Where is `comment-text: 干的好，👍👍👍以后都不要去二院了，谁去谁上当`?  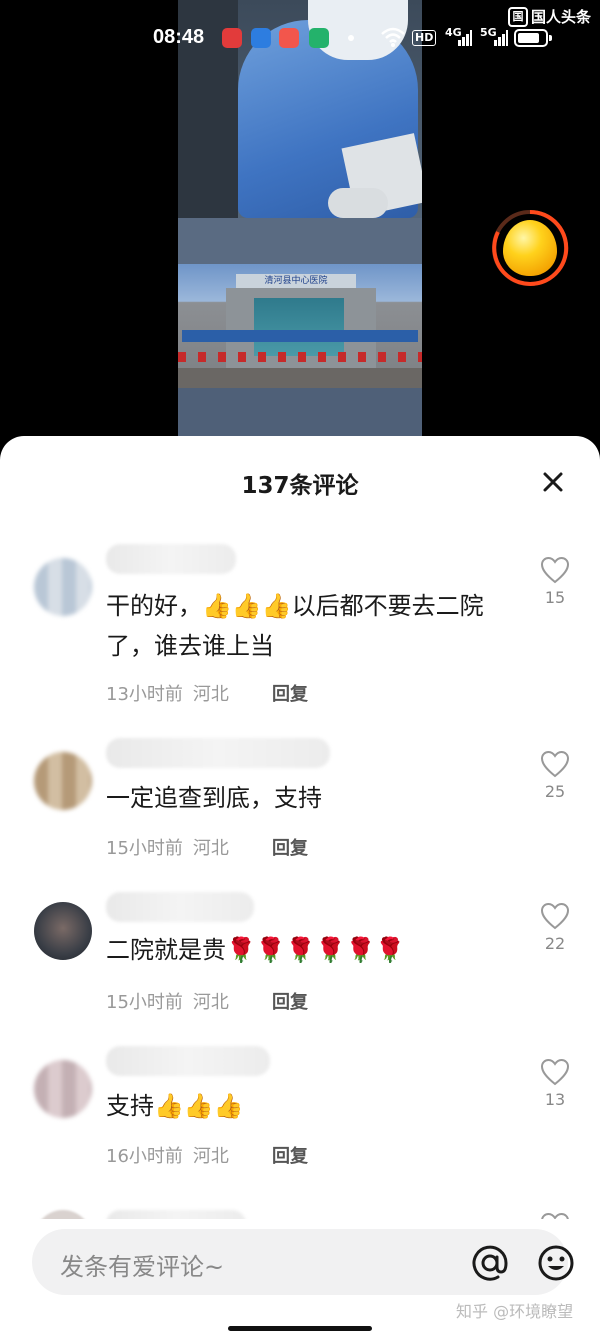 comment-text: 干的好，👍👍👍以后都不要去二院了，谁去谁上当 is located at coordinates (295, 626).